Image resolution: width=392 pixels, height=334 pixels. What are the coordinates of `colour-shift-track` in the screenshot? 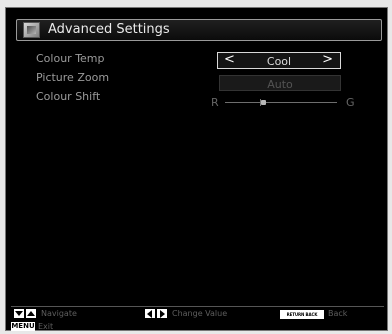 It's located at (281, 102).